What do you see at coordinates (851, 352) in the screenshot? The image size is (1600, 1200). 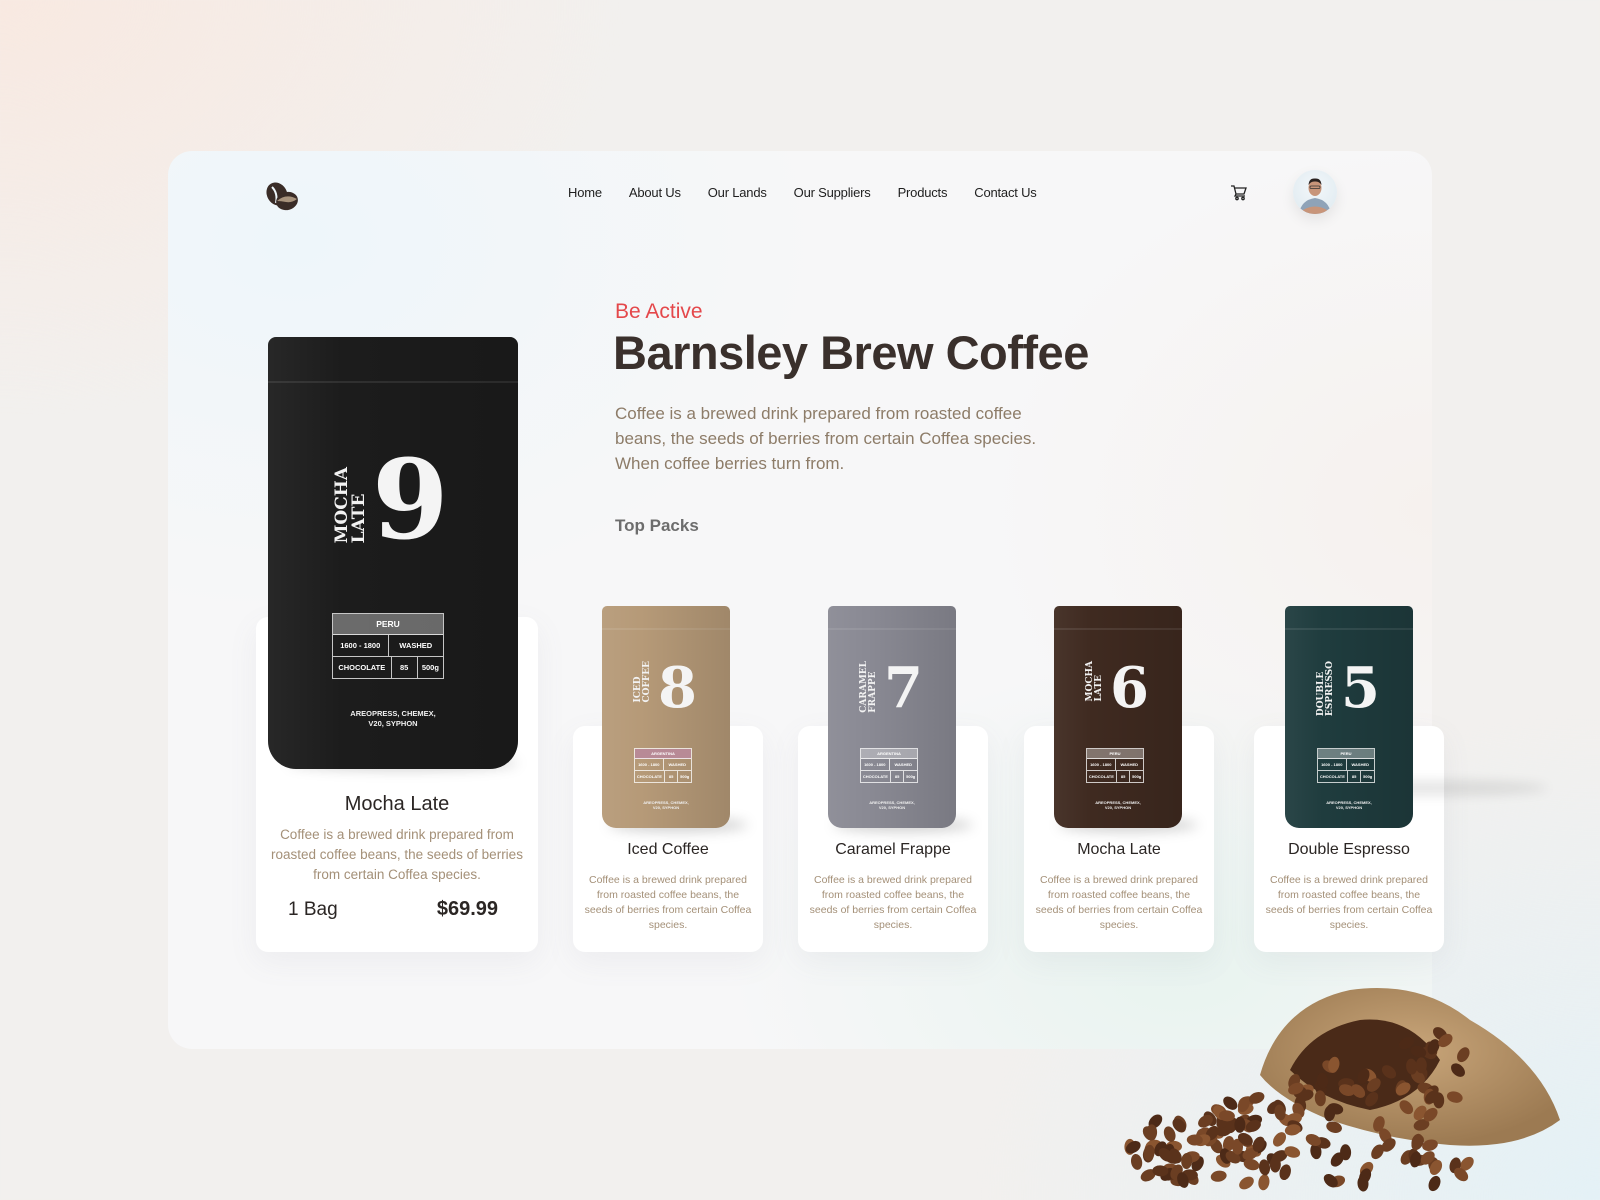 I see `page-title: Barnsley Brew Coffee` at bounding box center [851, 352].